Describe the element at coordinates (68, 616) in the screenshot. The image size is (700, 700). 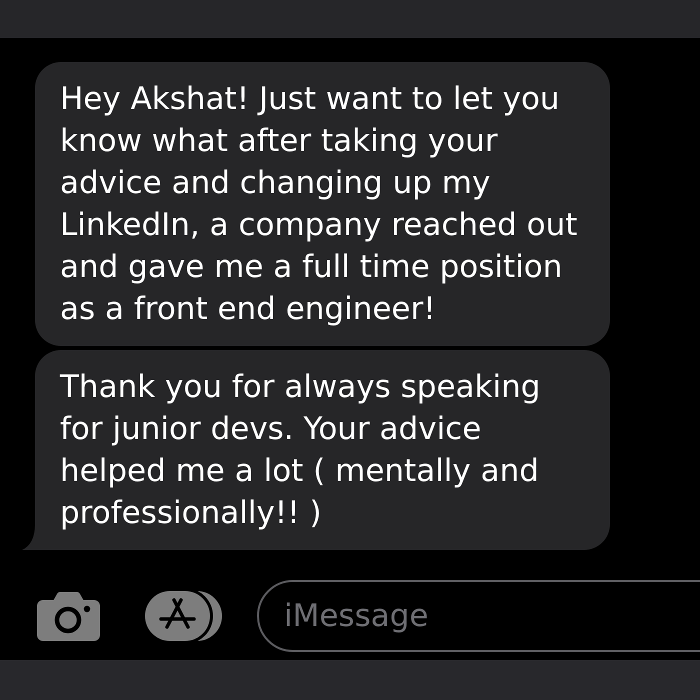
I see `camera-icon` at that location.